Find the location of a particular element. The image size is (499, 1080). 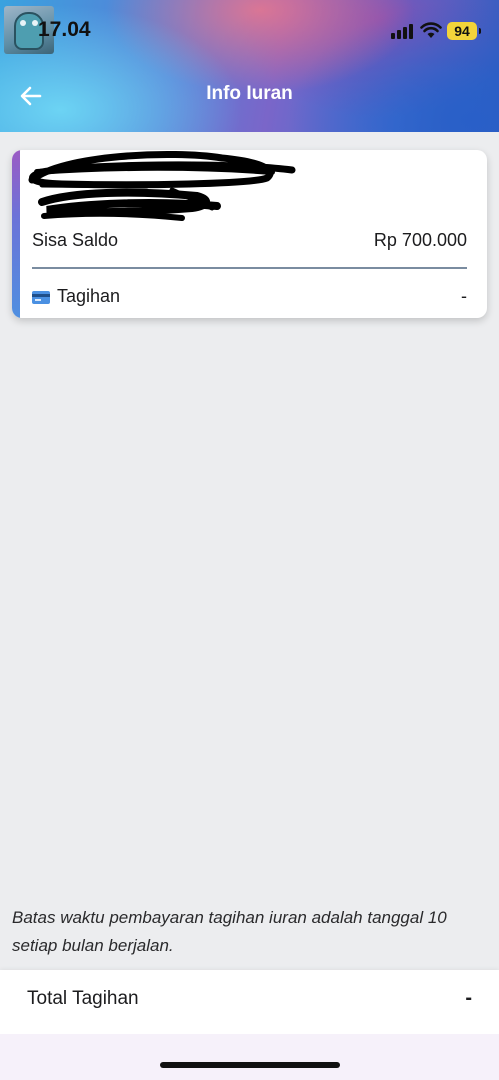

app-header: 17.04 94 Info Iuran is located at coordinates (249, 66).